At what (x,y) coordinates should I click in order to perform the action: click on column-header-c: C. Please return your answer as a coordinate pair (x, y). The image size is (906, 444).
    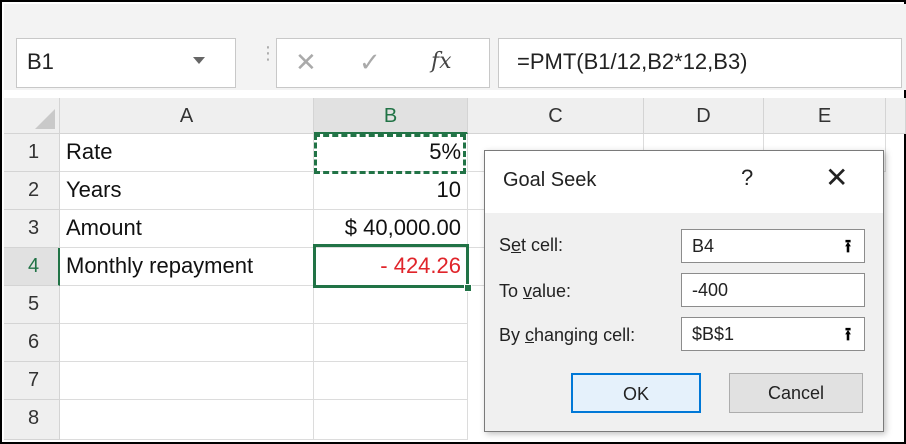
    Looking at the image, I should click on (556, 116).